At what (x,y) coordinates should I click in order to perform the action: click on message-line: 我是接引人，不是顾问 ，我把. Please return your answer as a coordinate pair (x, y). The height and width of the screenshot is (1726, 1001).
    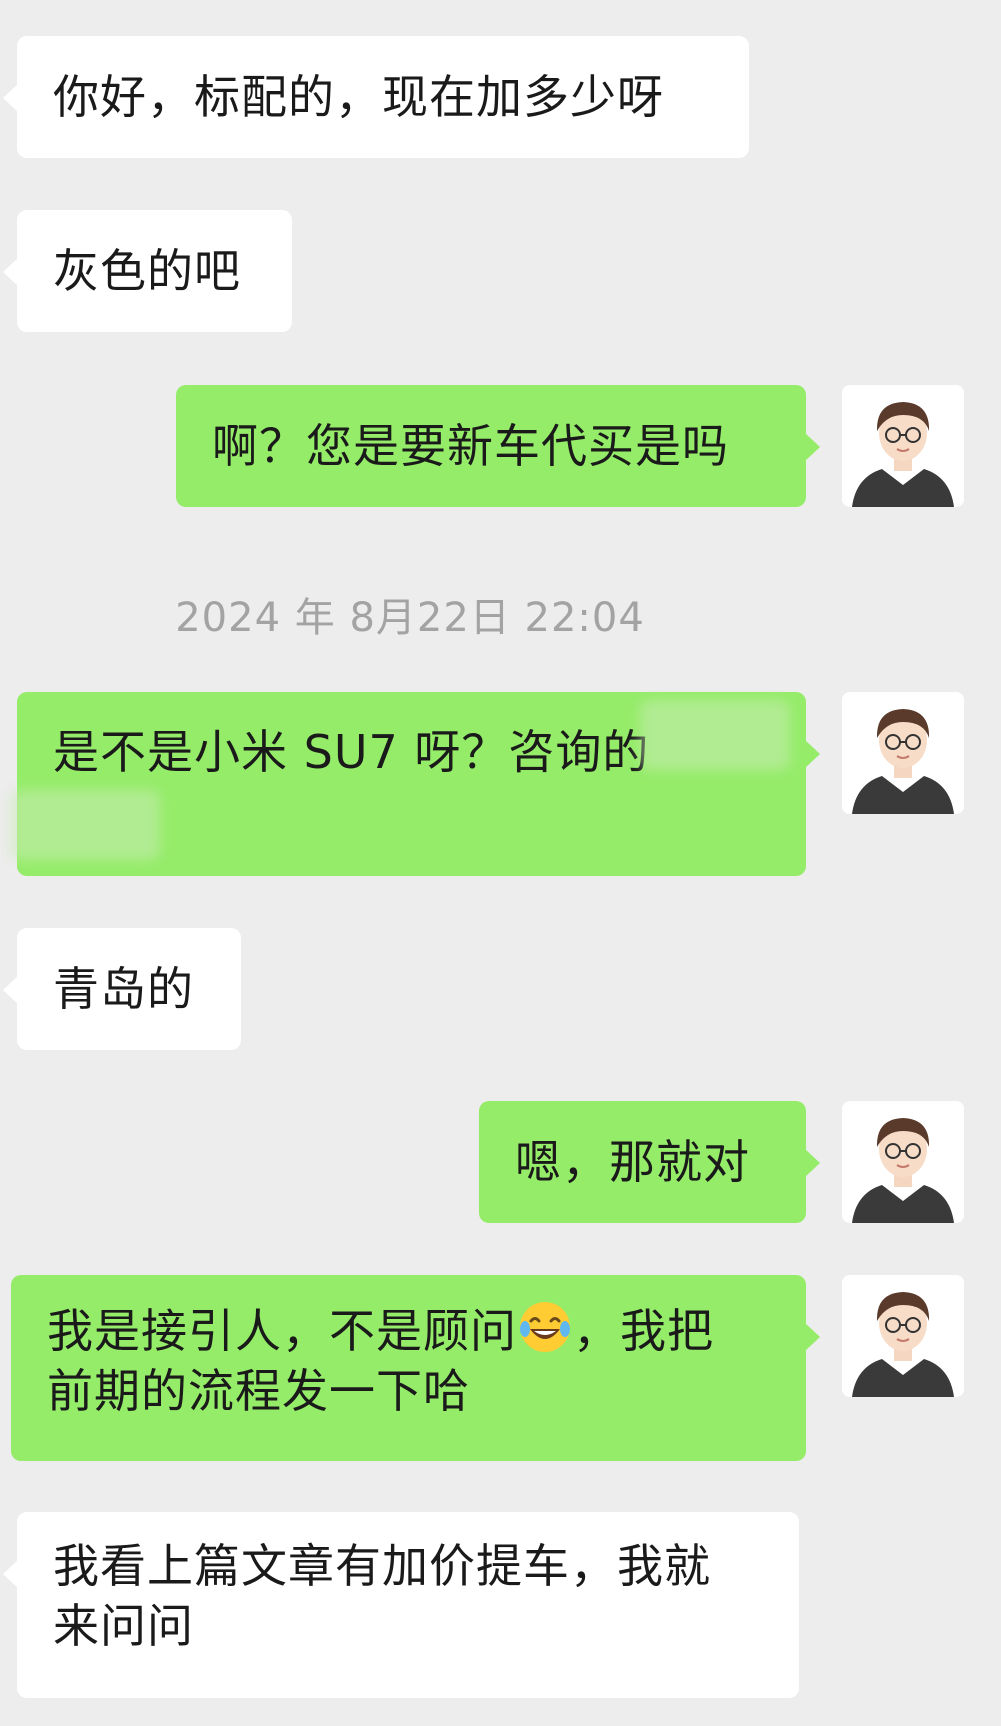
    Looking at the image, I should click on (411, 1330).